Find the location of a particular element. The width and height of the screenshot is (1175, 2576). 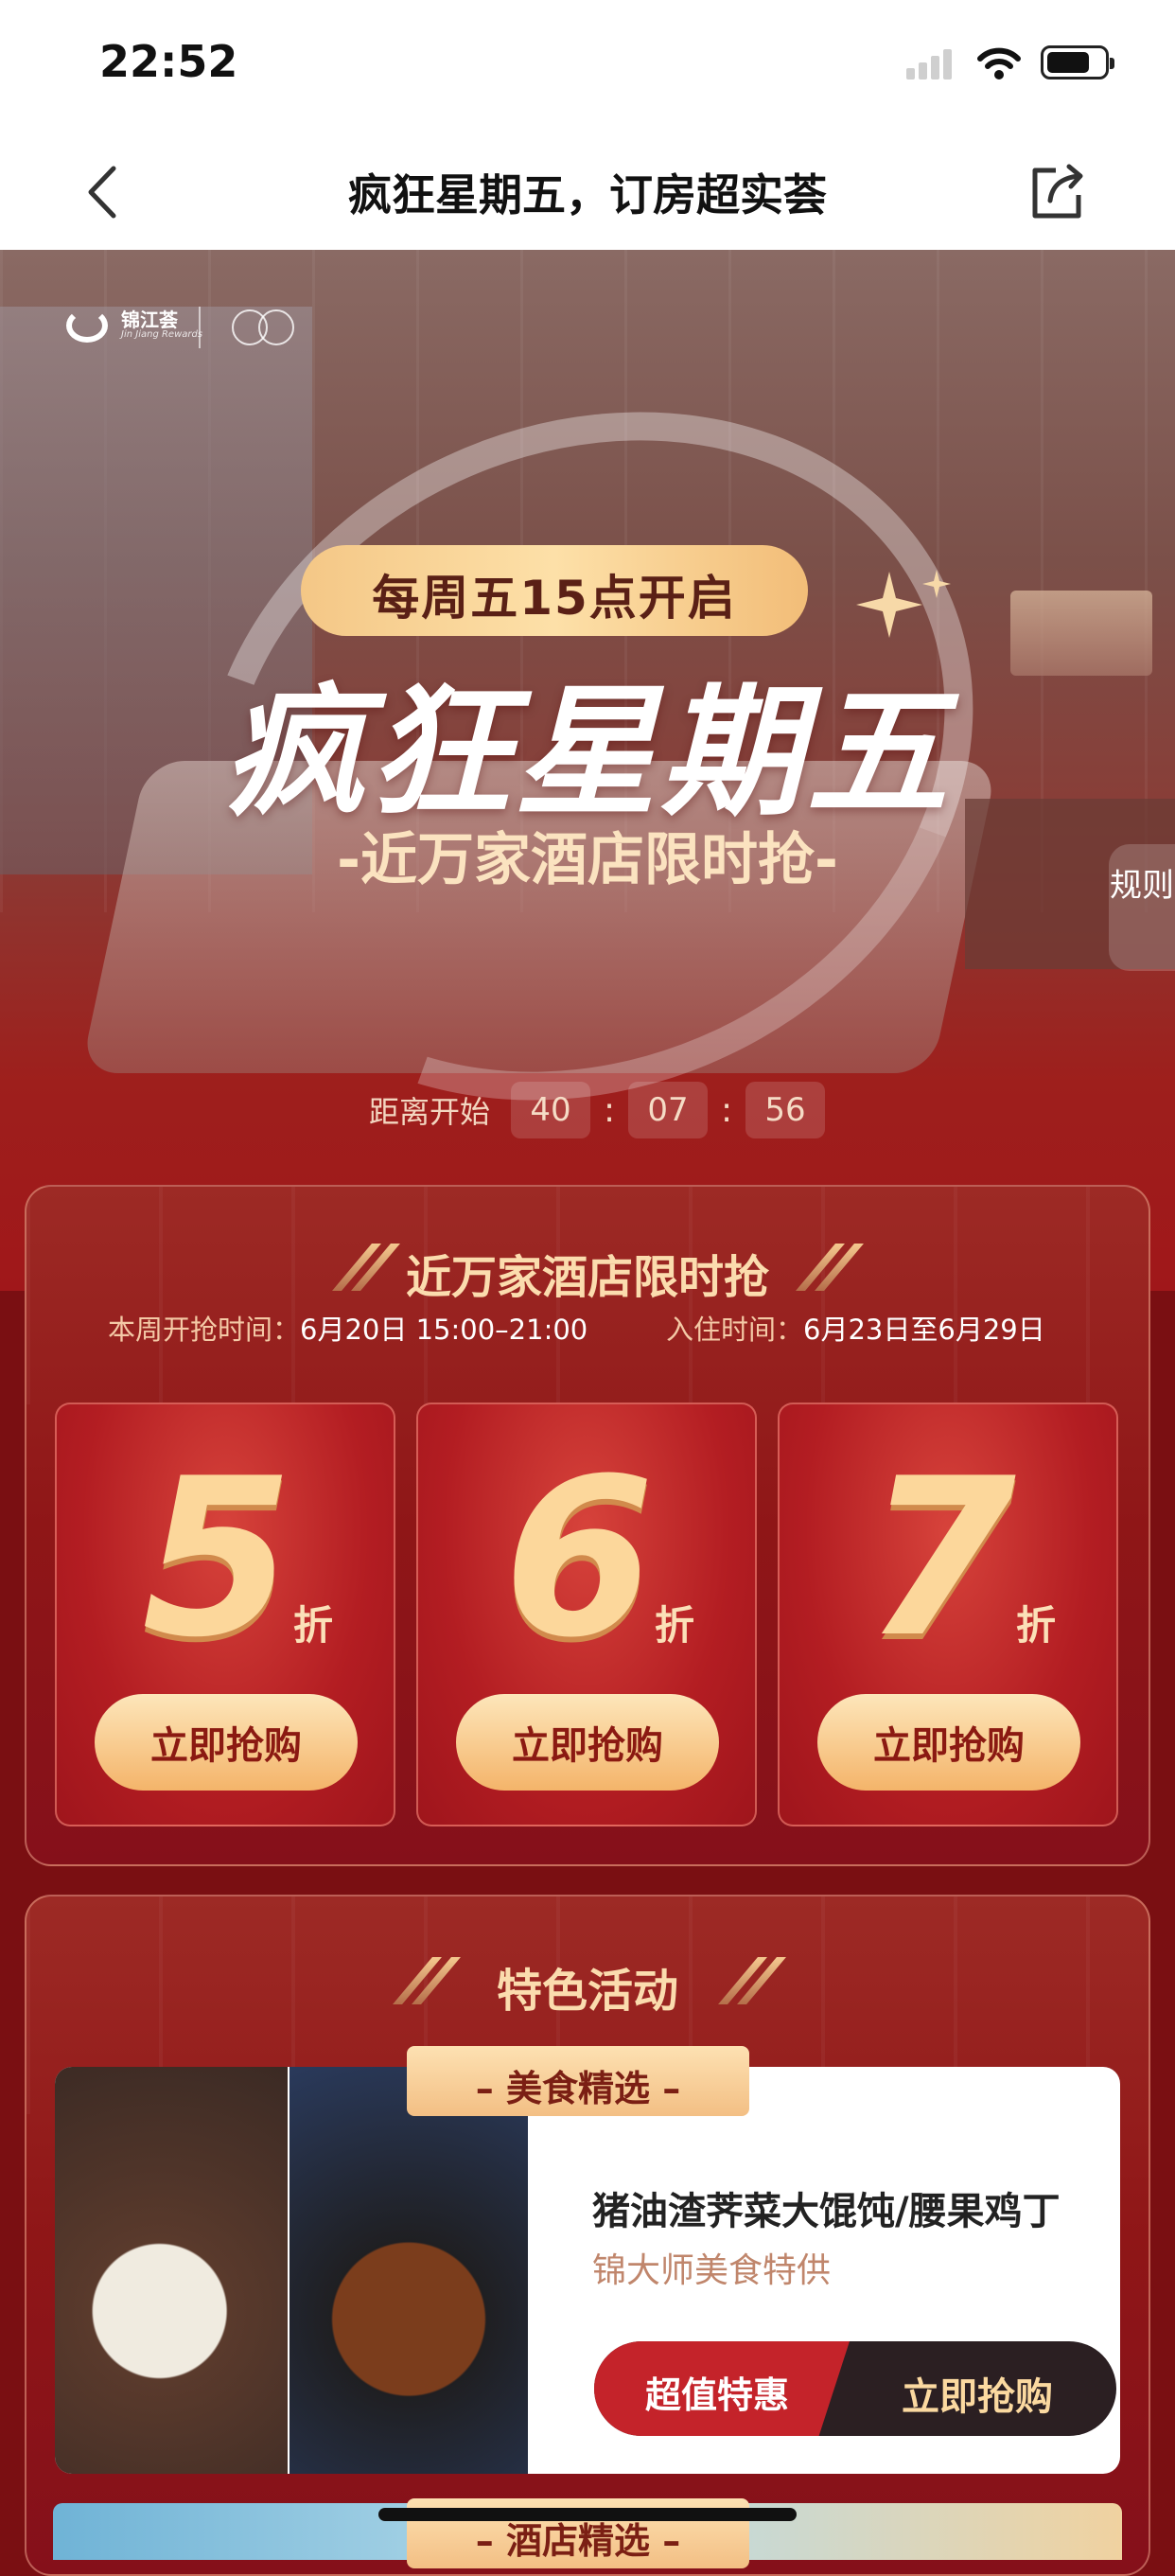

battery-icon is located at coordinates (1077, 62).